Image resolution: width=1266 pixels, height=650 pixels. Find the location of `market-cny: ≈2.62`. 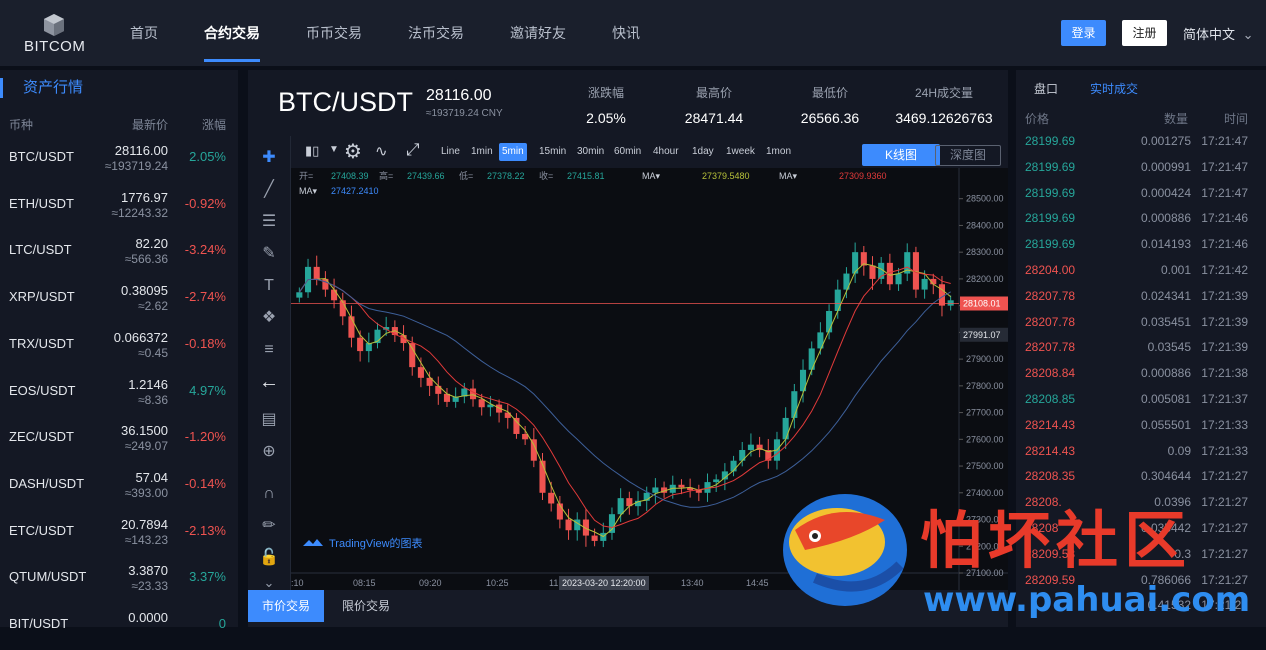

market-cny: ≈2.62 is located at coordinates (153, 306).